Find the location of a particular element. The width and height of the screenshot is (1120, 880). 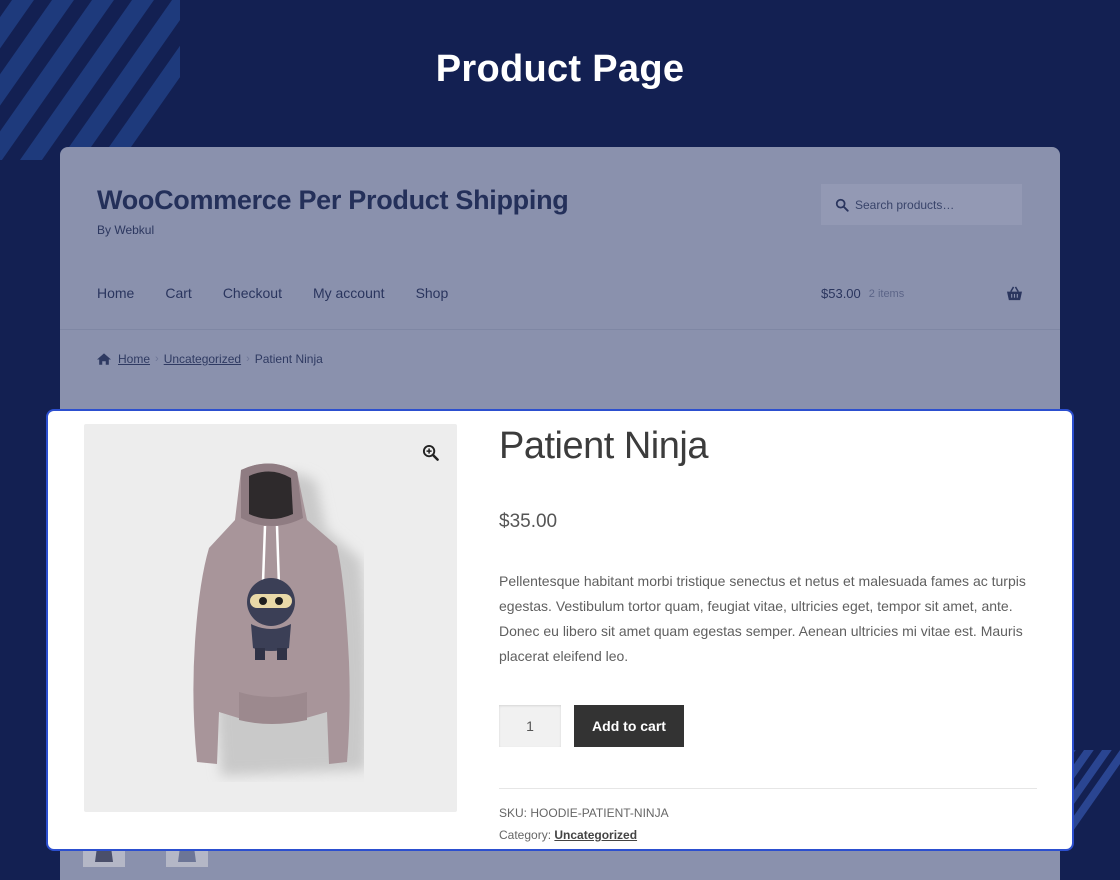

header-cart: $53.00 2 items is located at coordinates (922, 293).